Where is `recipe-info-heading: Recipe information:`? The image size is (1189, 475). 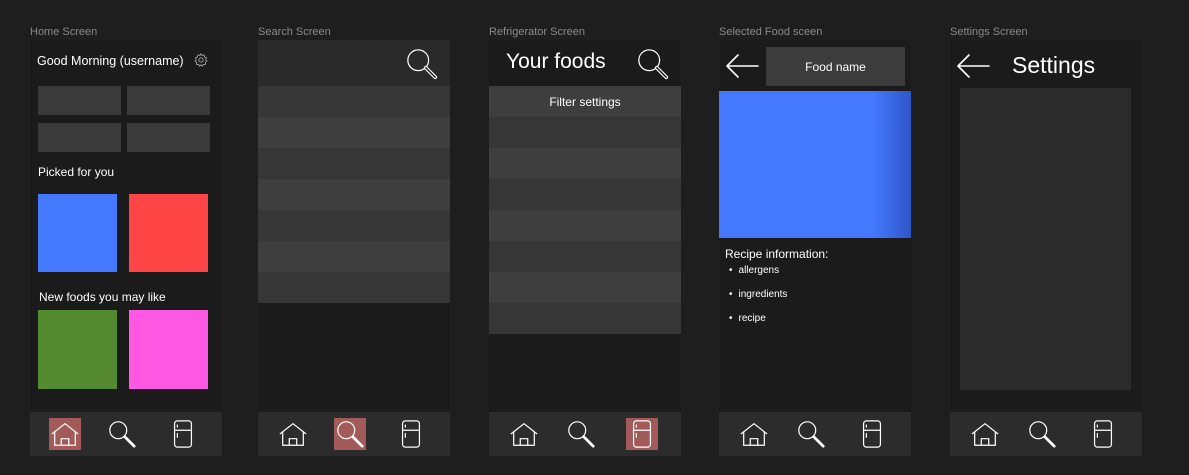 recipe-info-heading: Recipe information: is located at coordinates (777, 254).